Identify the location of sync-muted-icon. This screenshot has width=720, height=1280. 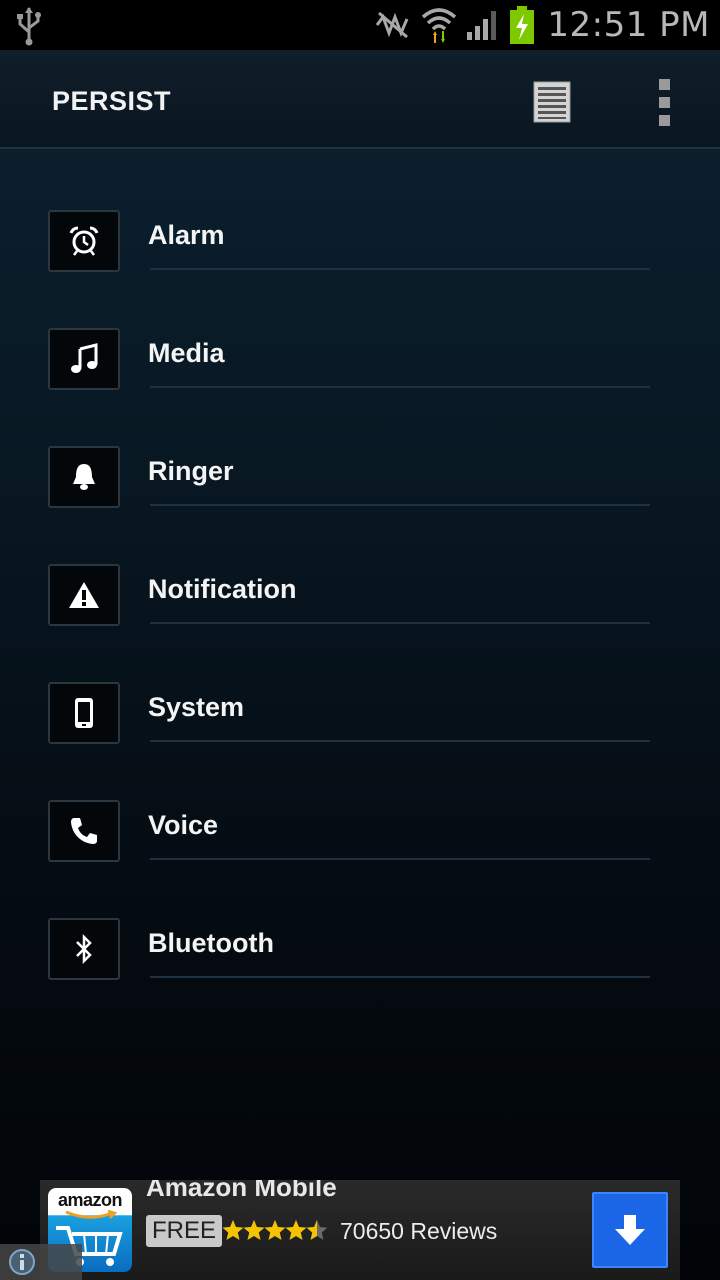
(392, 25).